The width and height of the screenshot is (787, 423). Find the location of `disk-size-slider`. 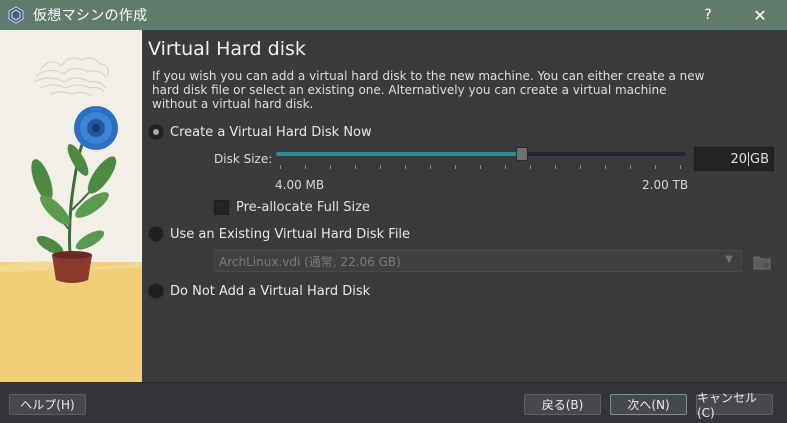

disk-size-slider is located at coordinates (481, 158).